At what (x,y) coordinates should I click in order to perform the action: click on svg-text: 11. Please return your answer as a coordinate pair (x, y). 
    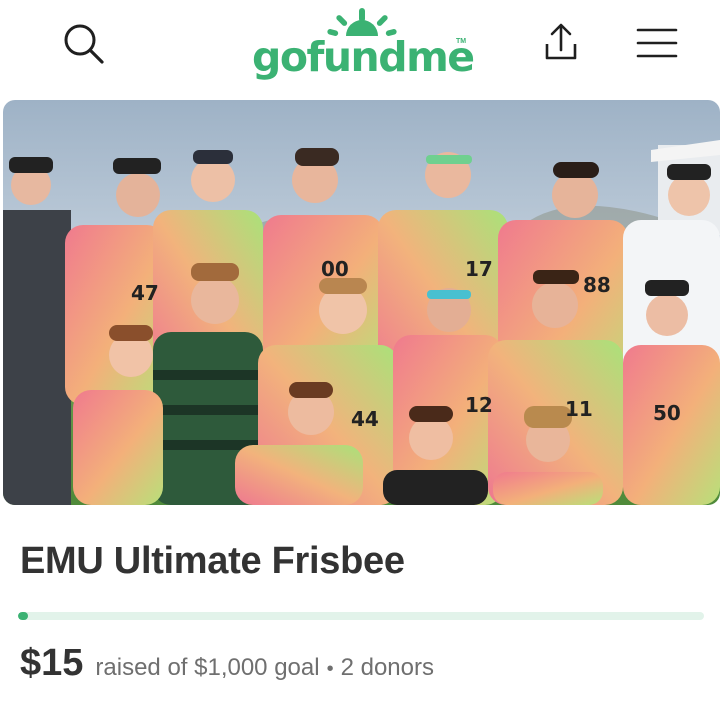
    Looking at the image, I should click on (579, 409).